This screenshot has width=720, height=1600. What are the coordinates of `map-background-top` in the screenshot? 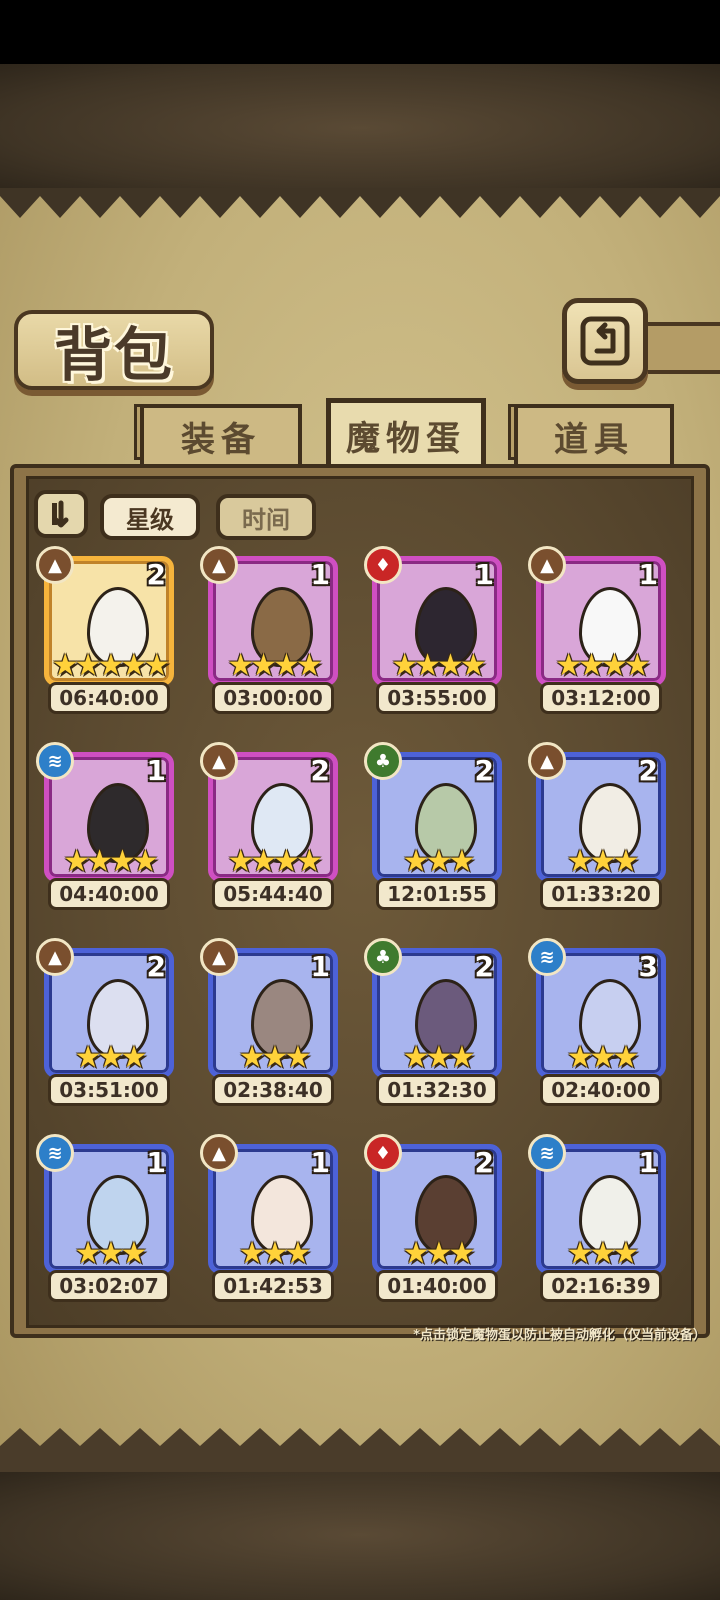 It's located at (360, 128).